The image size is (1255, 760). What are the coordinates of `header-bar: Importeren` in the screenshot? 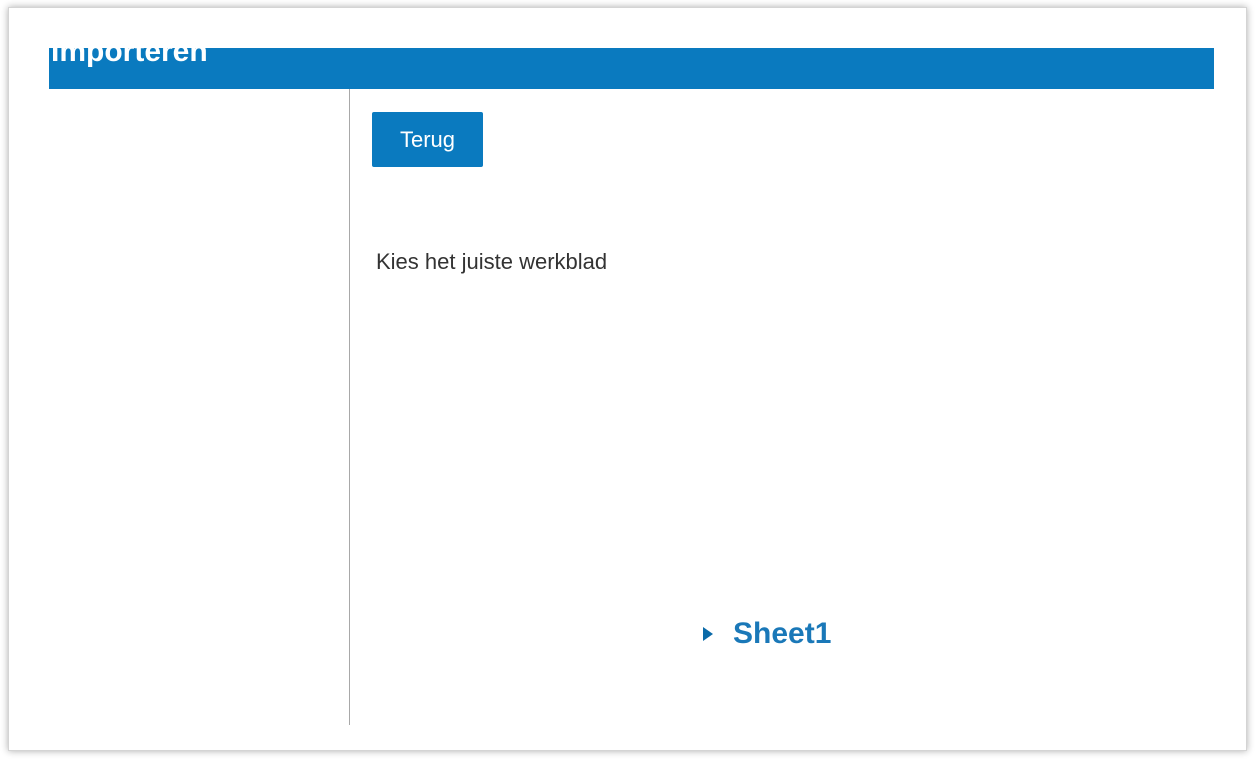 It's located at (631, 68).